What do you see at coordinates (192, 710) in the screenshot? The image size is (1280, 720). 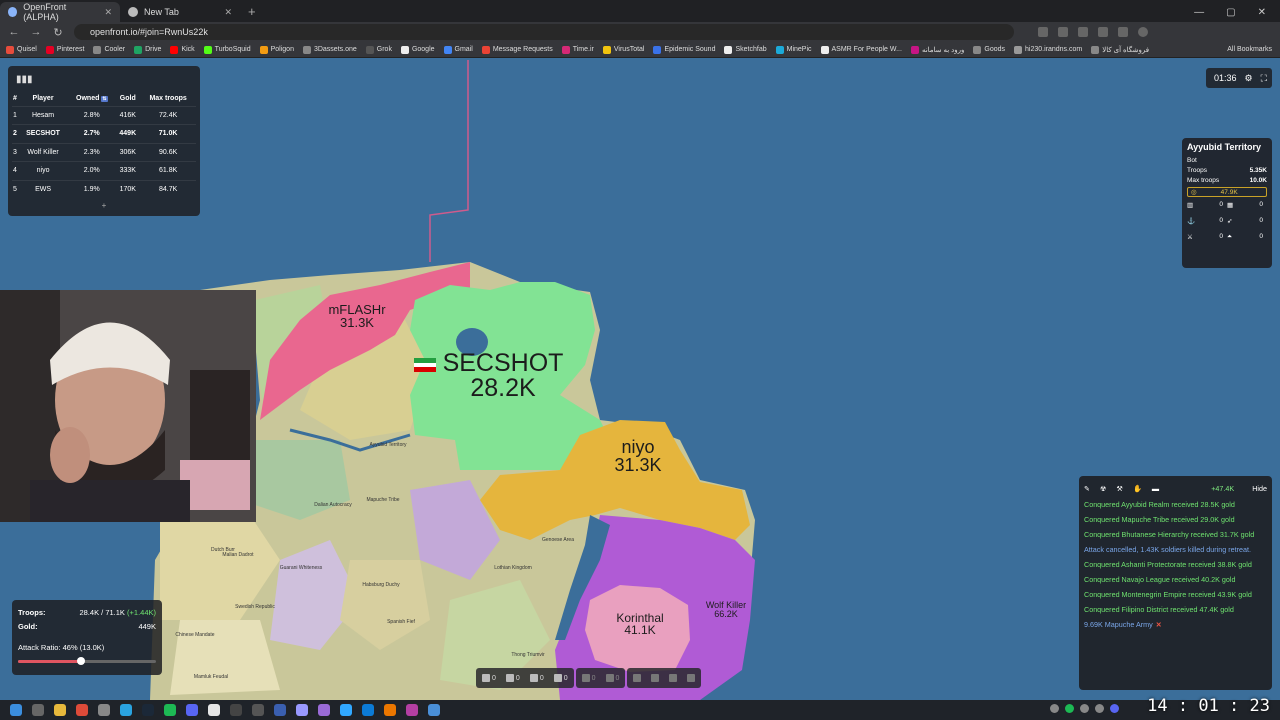 I see `discord-icon` at bounding box center [192, 710].